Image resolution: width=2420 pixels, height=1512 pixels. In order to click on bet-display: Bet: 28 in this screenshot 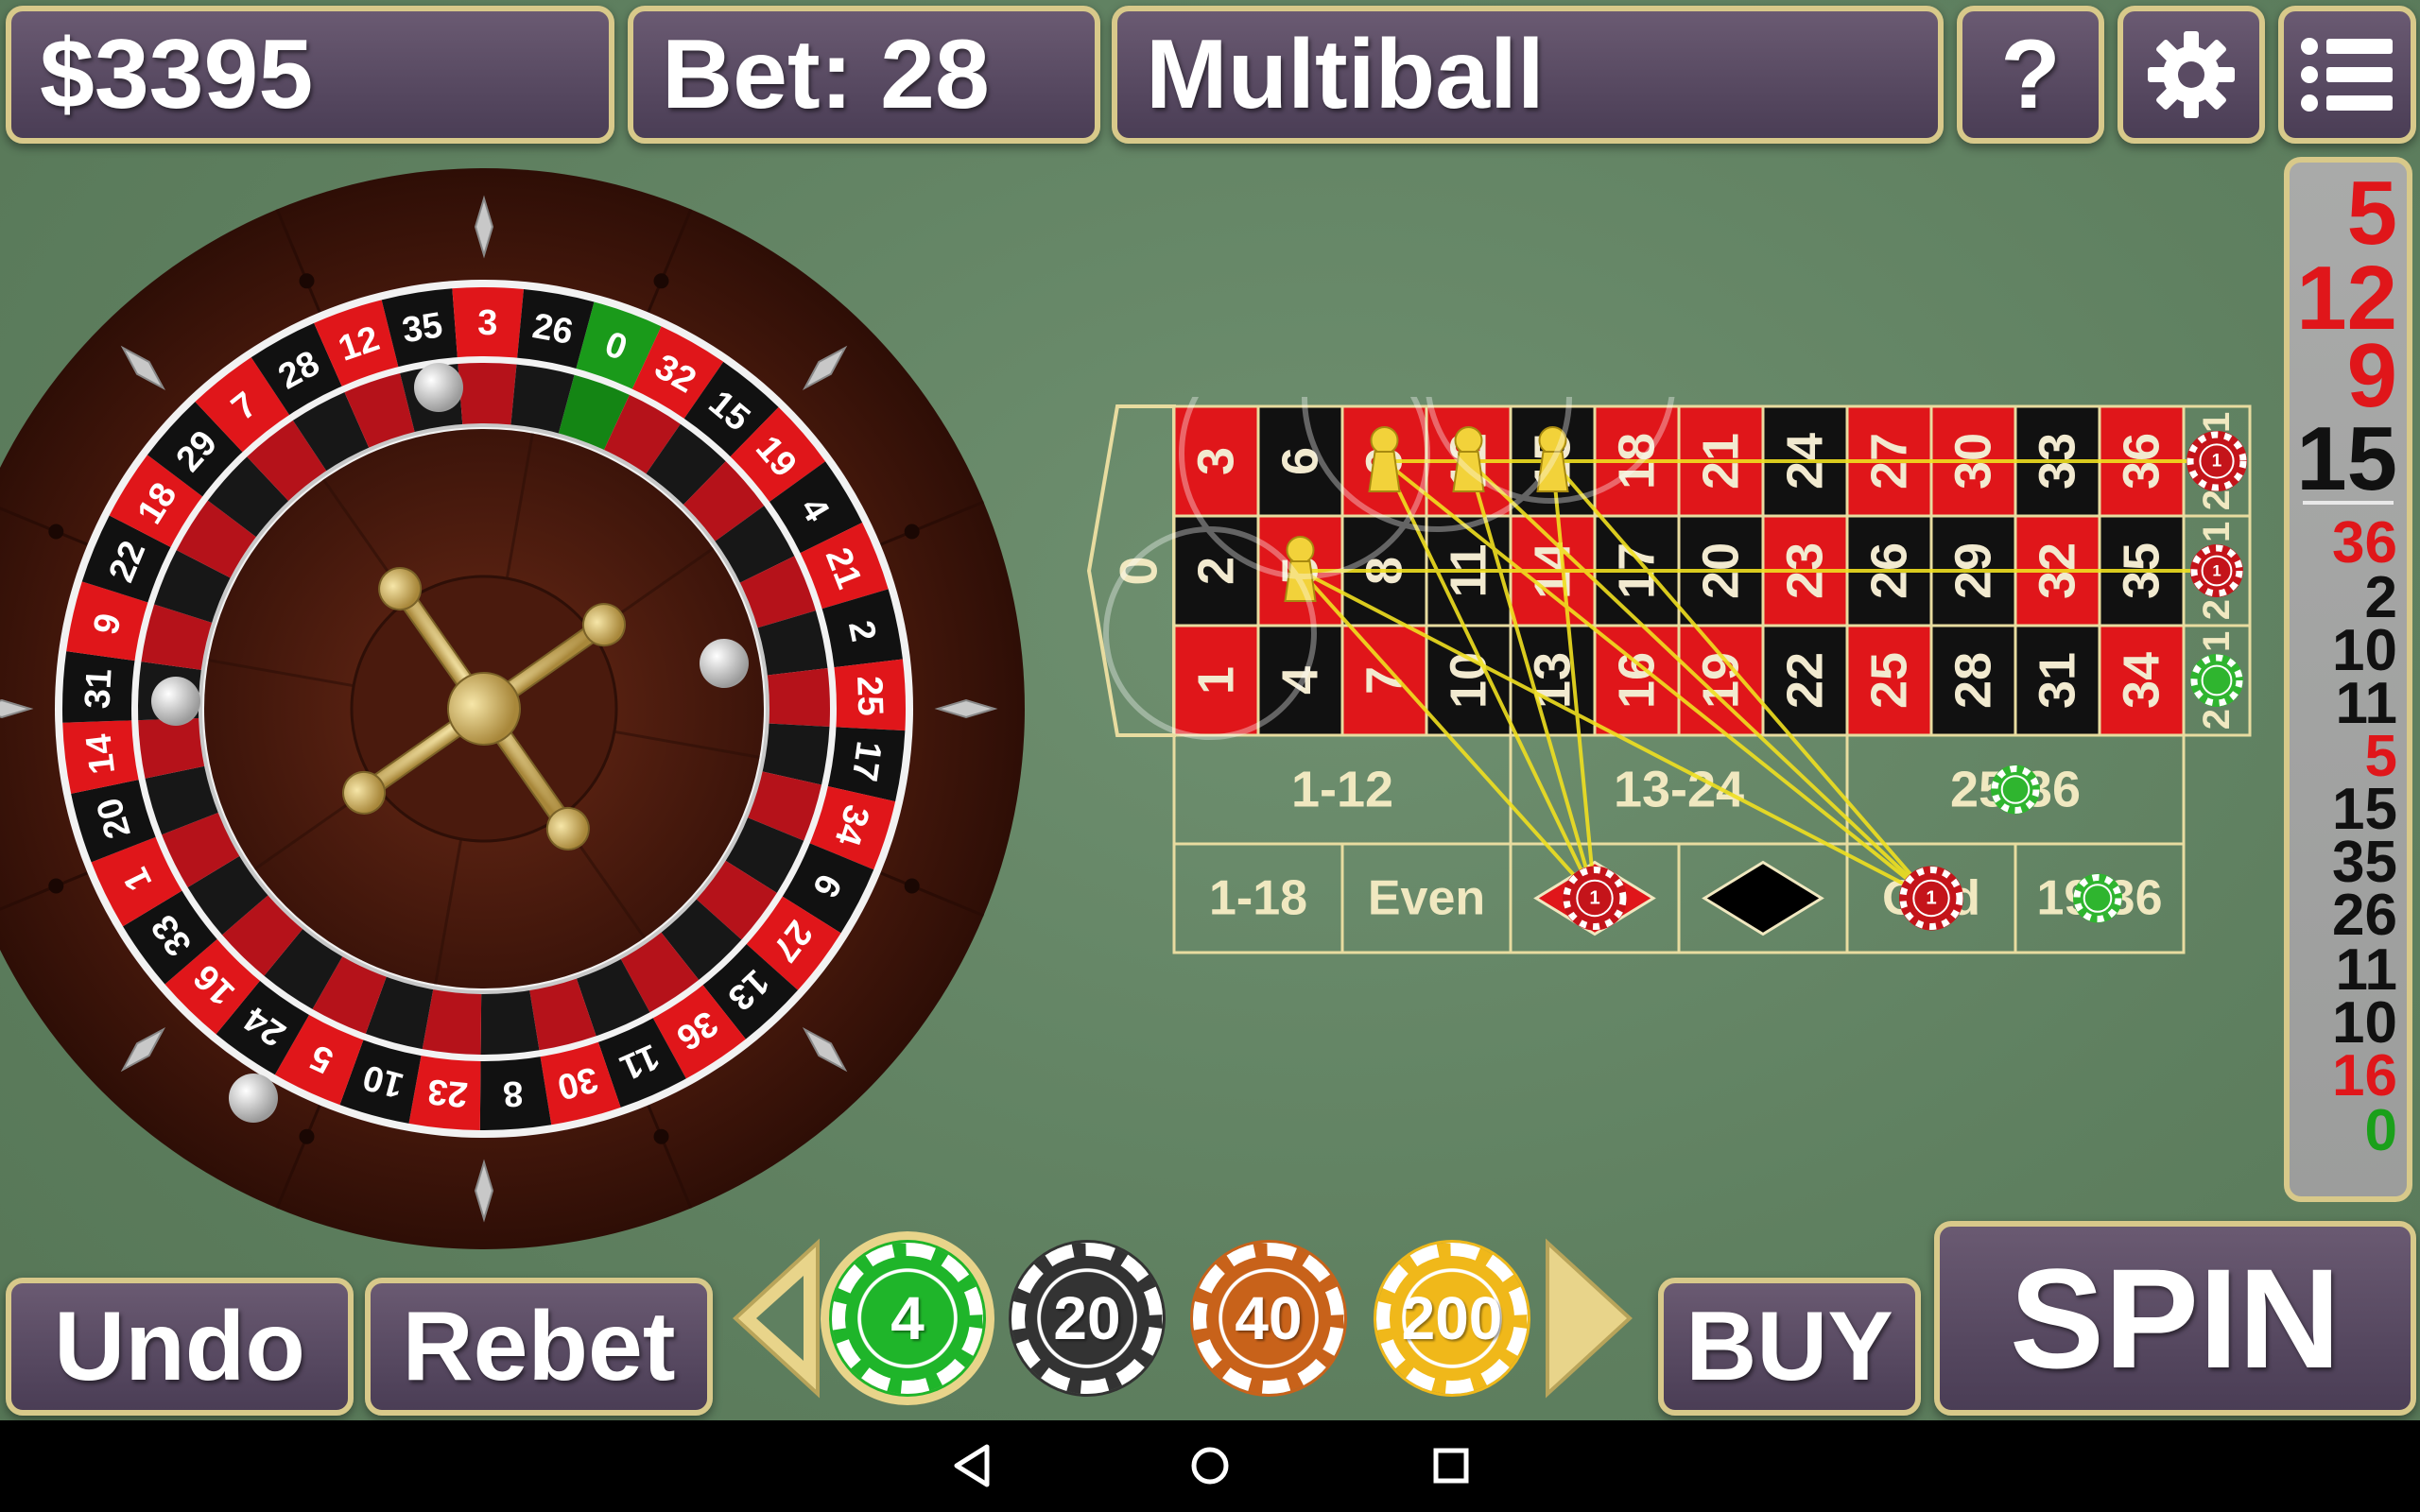, I will do `click(864, 75)`.